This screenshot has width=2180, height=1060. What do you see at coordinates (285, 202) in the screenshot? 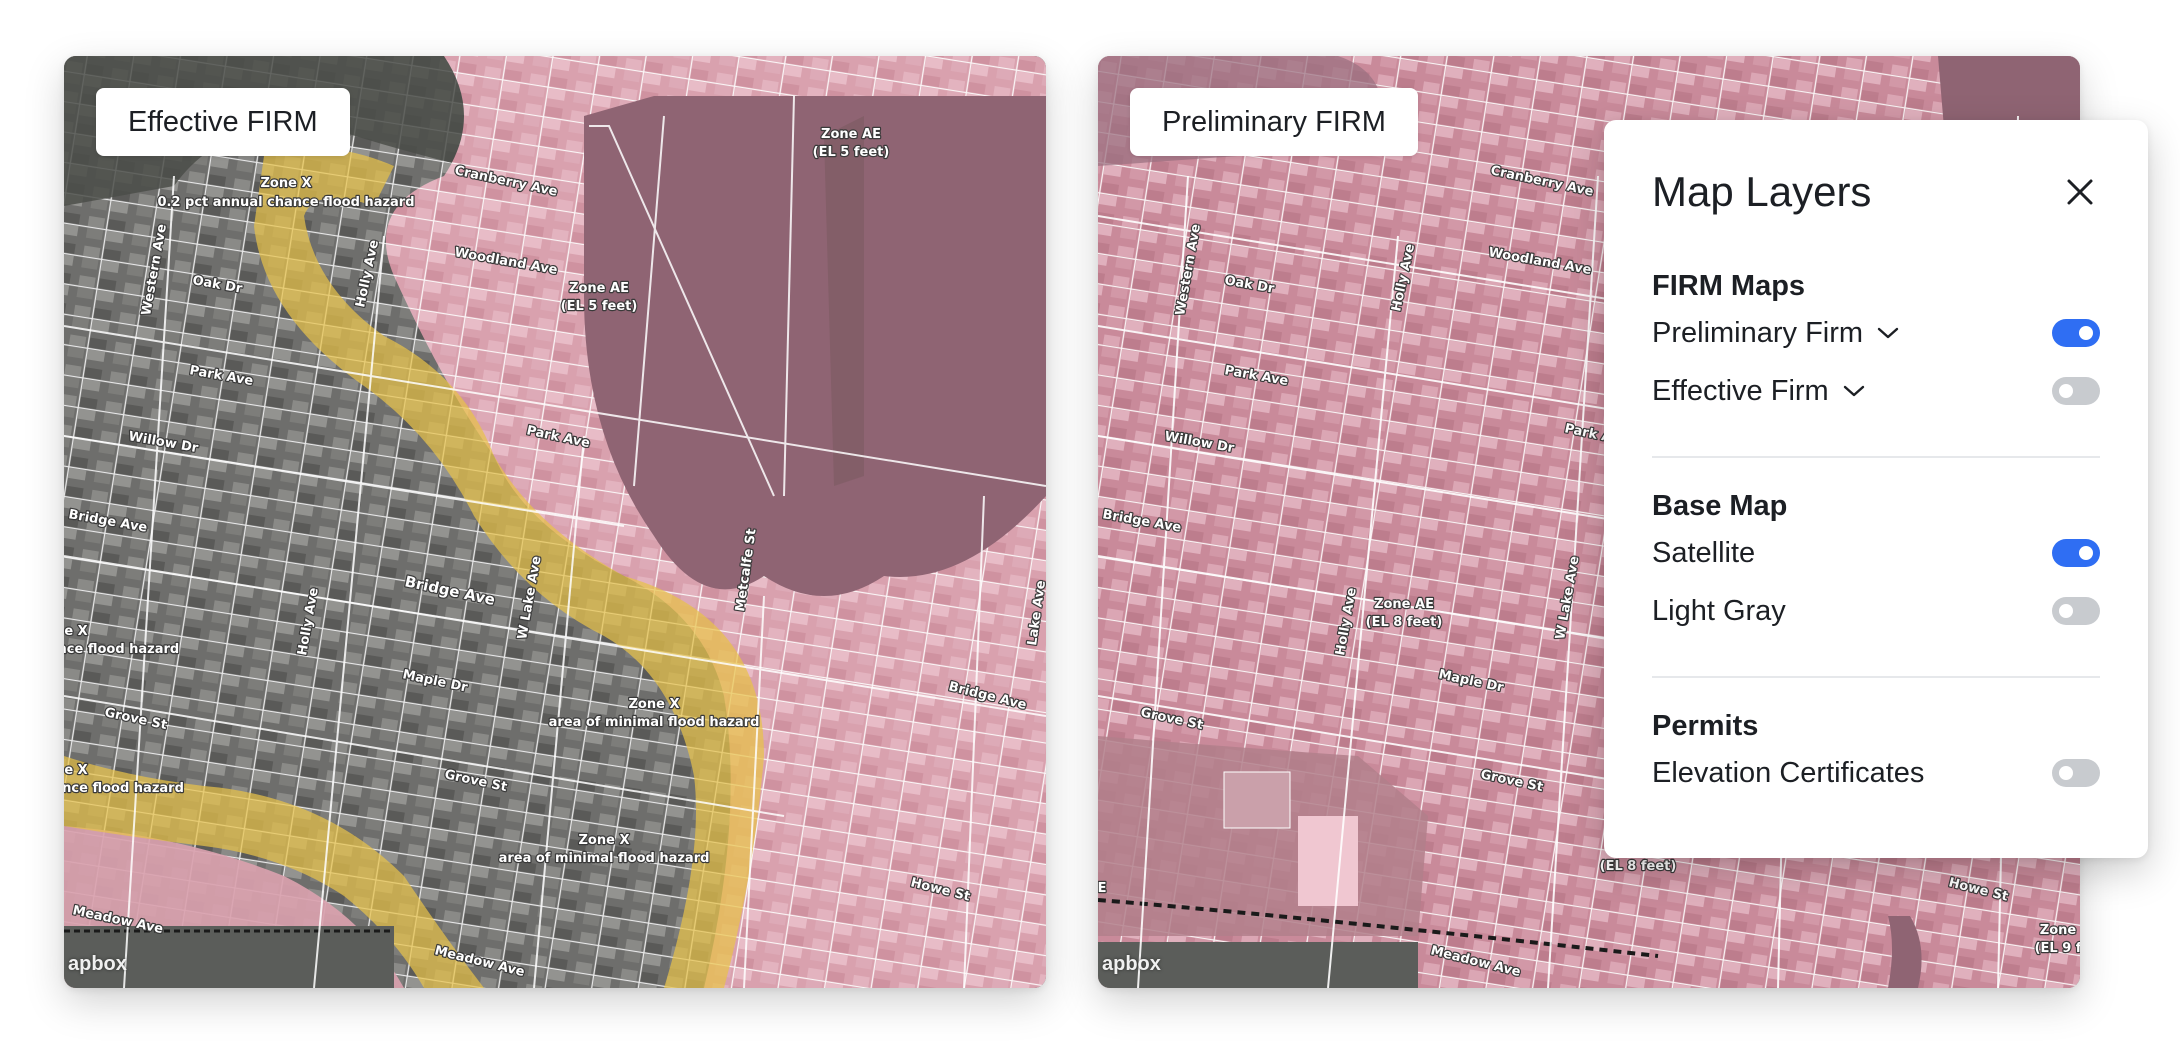
I see `map-label: 0.2 pct annual chance flood hazard` at bounding box center [285, 202].